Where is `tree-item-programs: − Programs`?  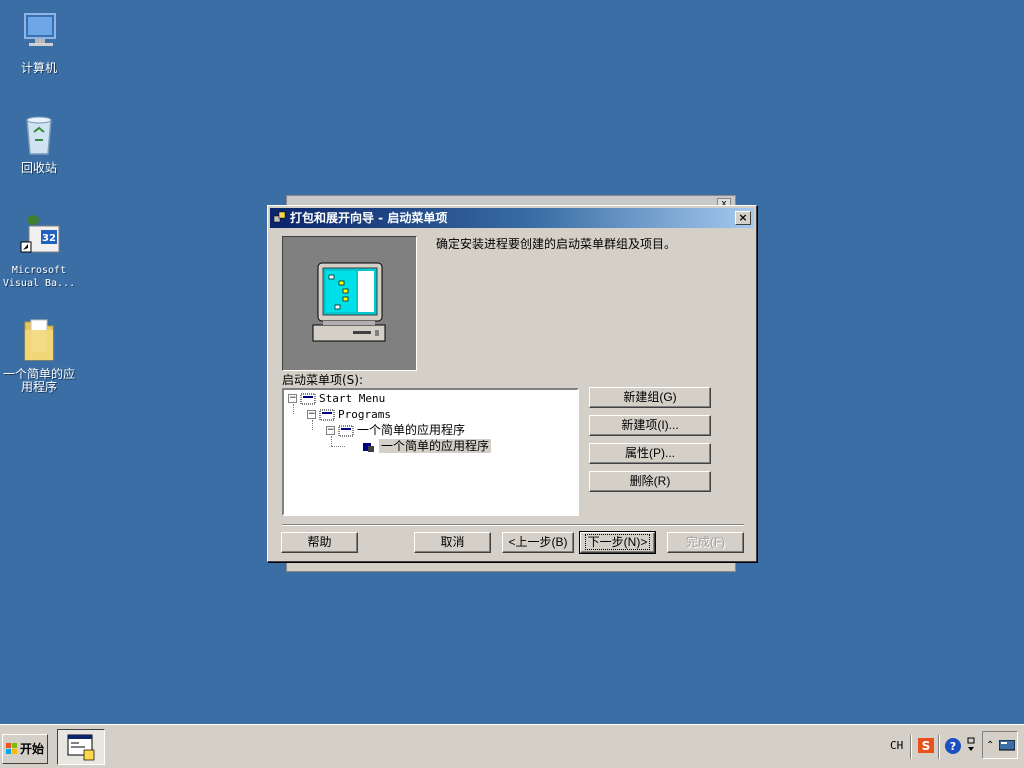
tree-item-programs: − Programs is located at coordinates (349, 414).